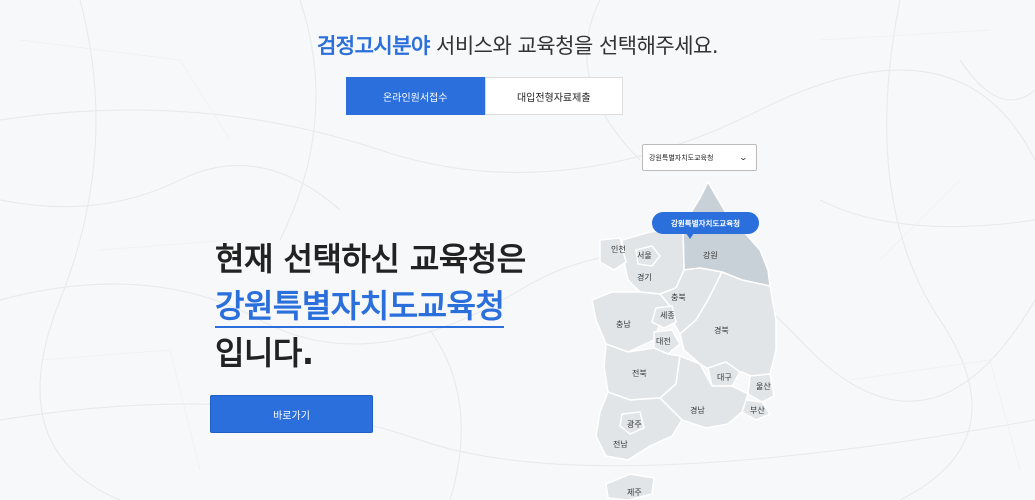  I want to click on tab-online-application: 온라인원서접수, so click(415, 96).